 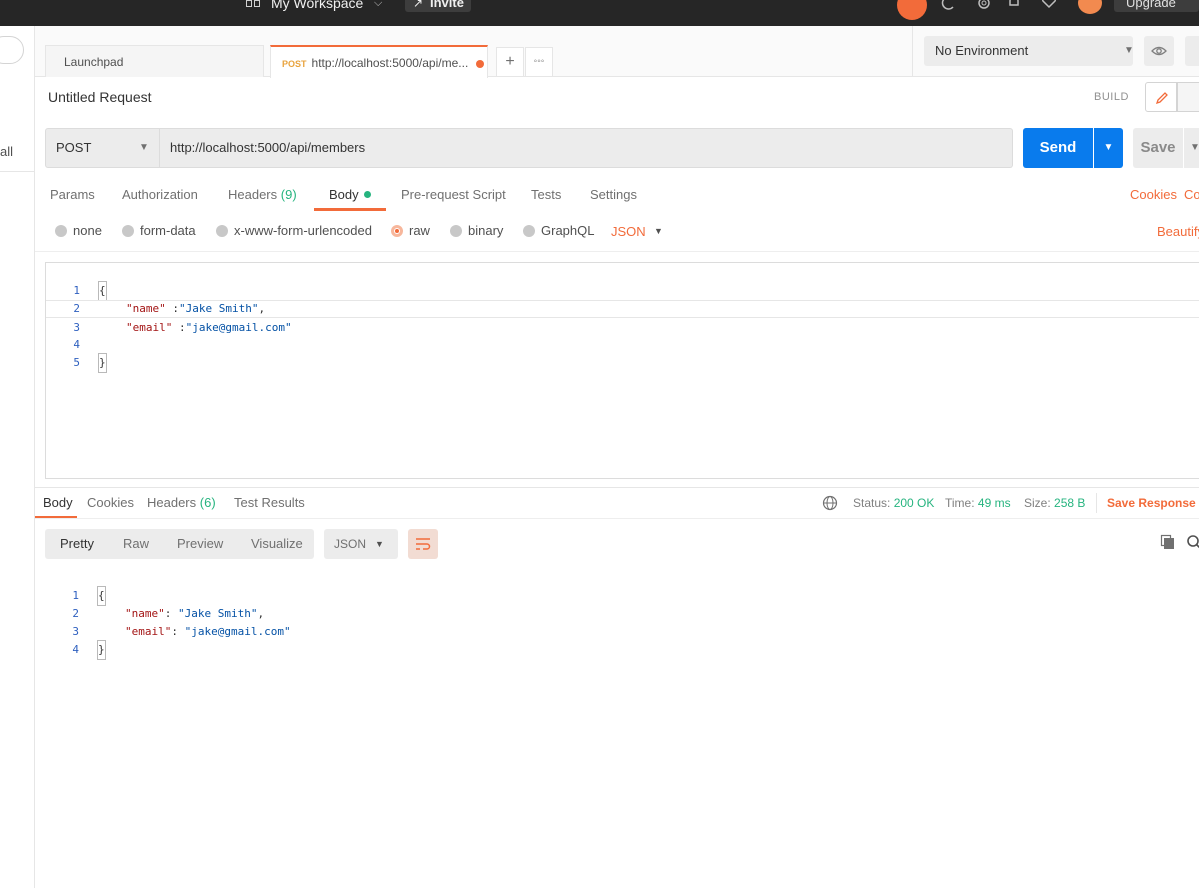 I want to click on sidebar: all, so click(x=17, y=457).